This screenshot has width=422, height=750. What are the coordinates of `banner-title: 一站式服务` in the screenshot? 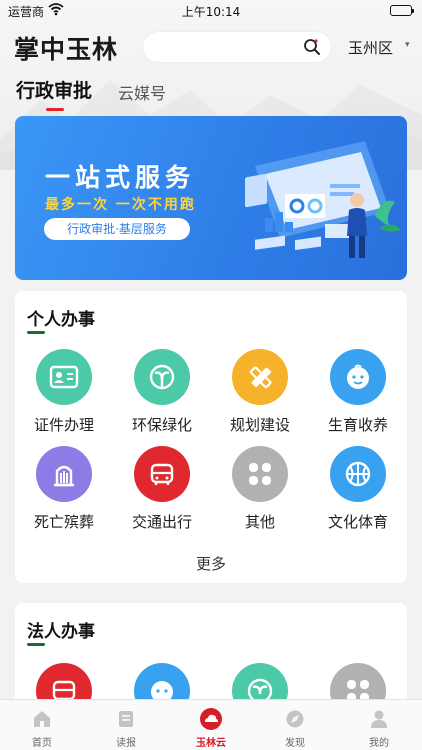 It's located at (120, 177).